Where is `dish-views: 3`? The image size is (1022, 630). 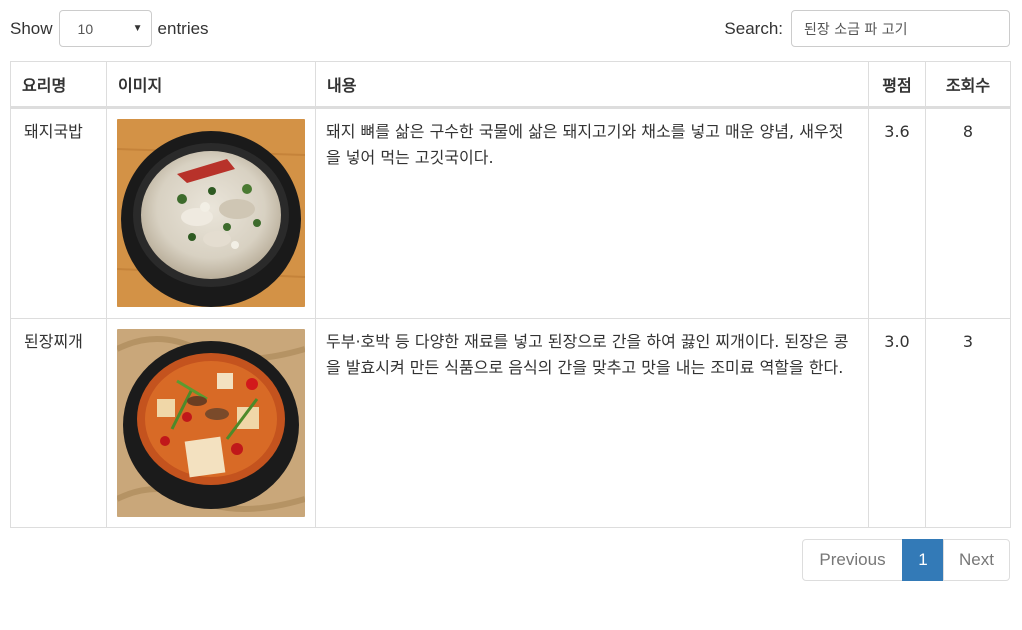 dish-views: 3 is located at coordinates (968, 423).